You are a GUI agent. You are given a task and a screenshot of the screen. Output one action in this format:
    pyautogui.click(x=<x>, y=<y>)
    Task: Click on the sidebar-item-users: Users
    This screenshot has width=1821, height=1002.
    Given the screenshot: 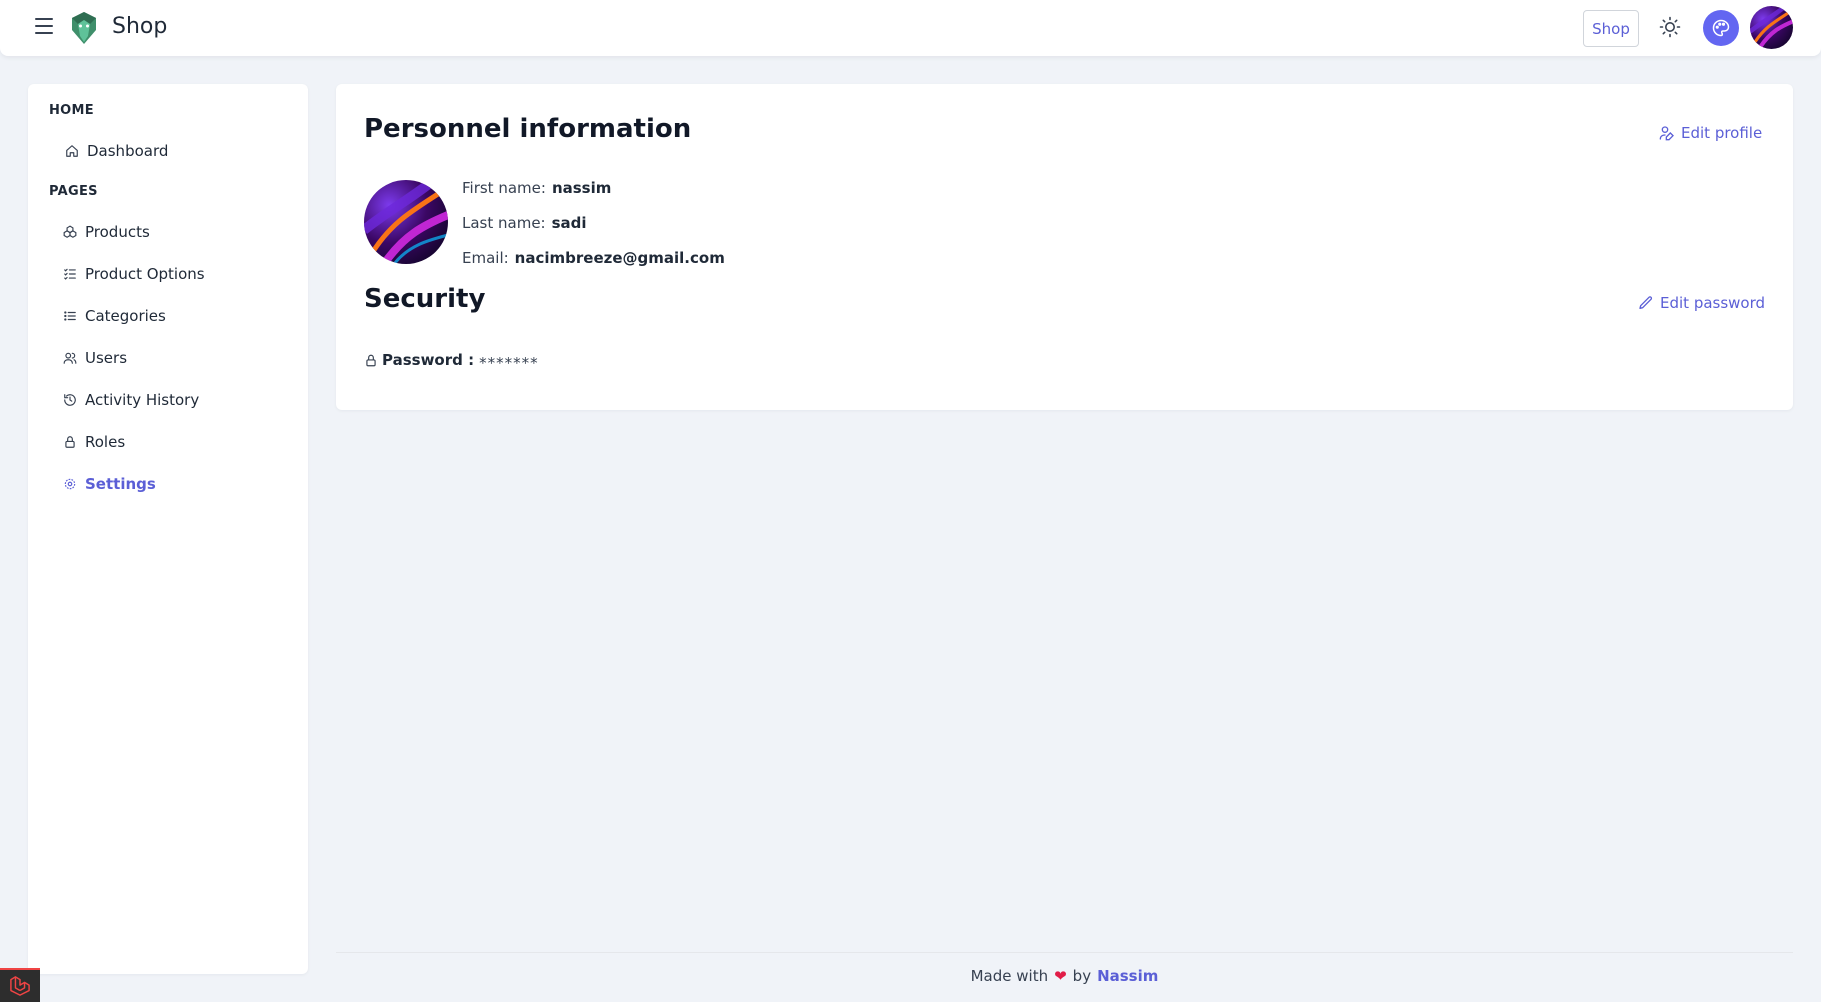 What is the action you would take?
    pyautogui.click(x=178, y=358)
    